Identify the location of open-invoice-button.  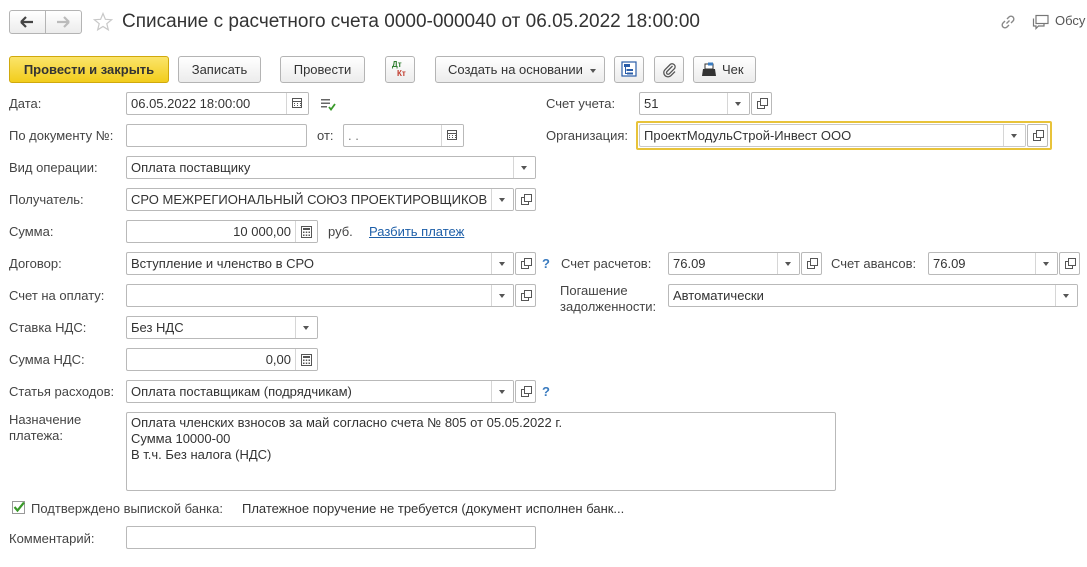
(525, 295).